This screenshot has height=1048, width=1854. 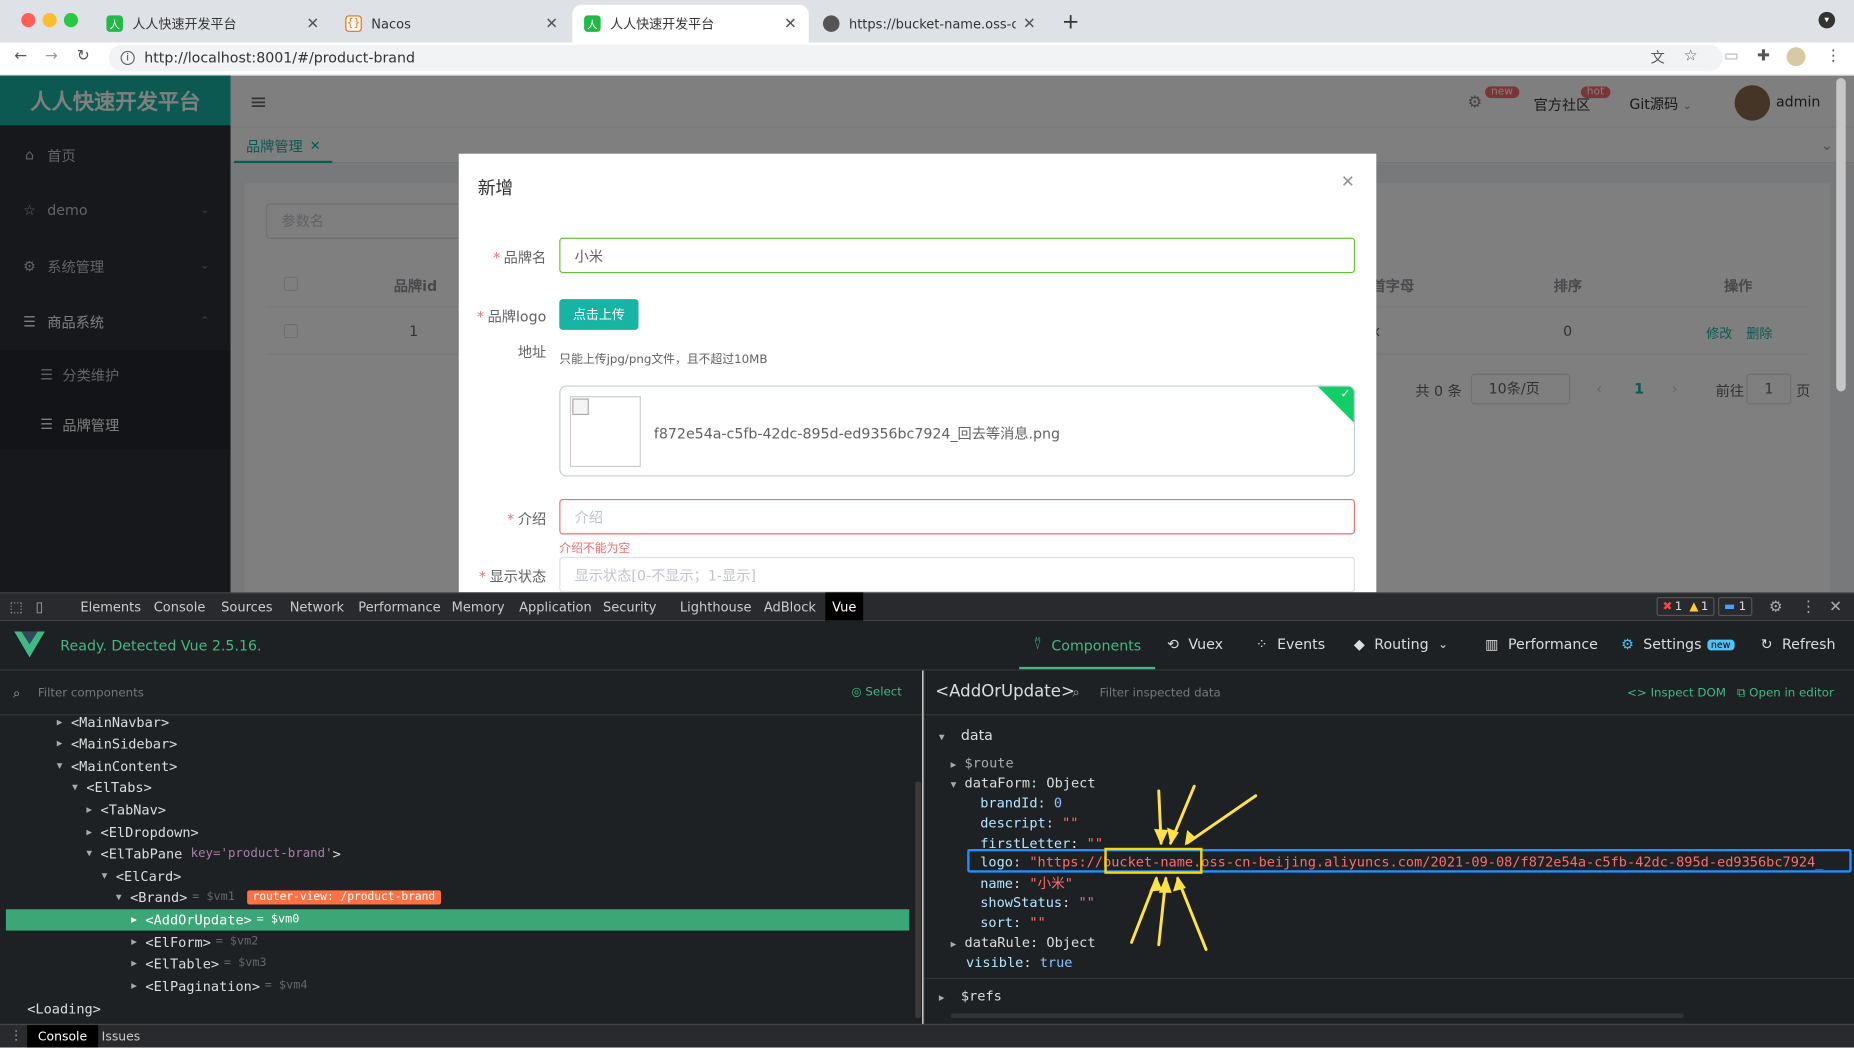 What do you see at coordinates (1808, 644) in the screenshot?
I see `nav-label: Refresh` at bounding box center [1808, 644].